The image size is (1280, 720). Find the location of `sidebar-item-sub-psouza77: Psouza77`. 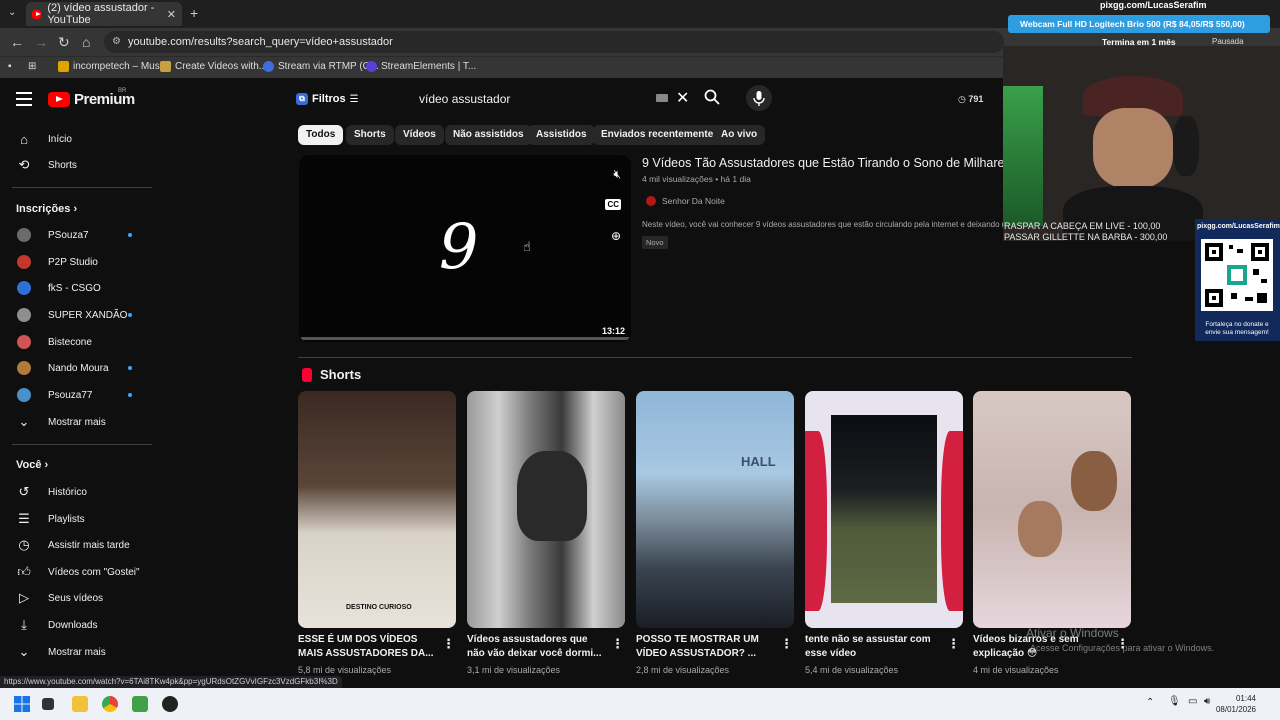

sidebar-item-sub-psouza77: Psouza77 is located at coordinates (76, 395).